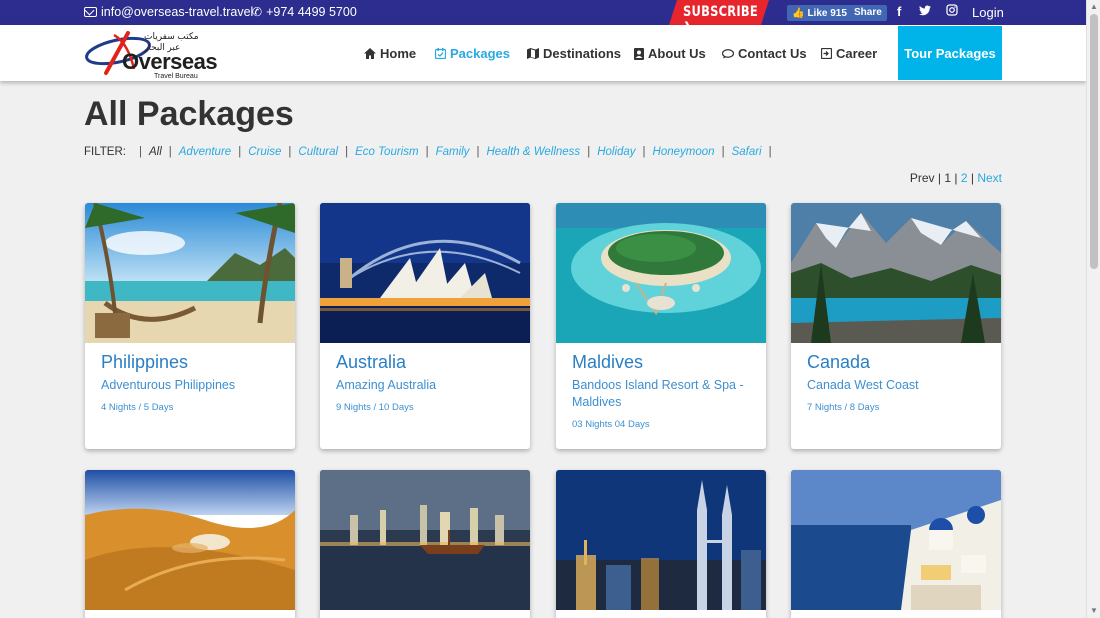  I want to click on filter-holiday: Holiday, so click(616, 152).